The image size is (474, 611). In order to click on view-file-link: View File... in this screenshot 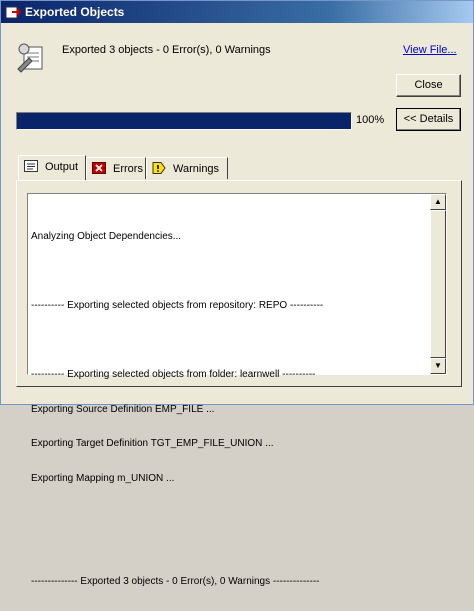, I will do `click(430, 50)`.